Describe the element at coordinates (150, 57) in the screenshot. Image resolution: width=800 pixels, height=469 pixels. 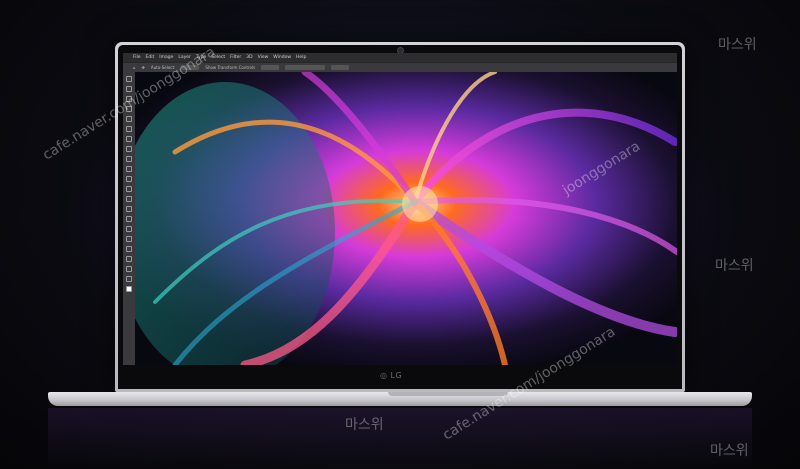
I see `menu-item-edit: Edit` at that location.